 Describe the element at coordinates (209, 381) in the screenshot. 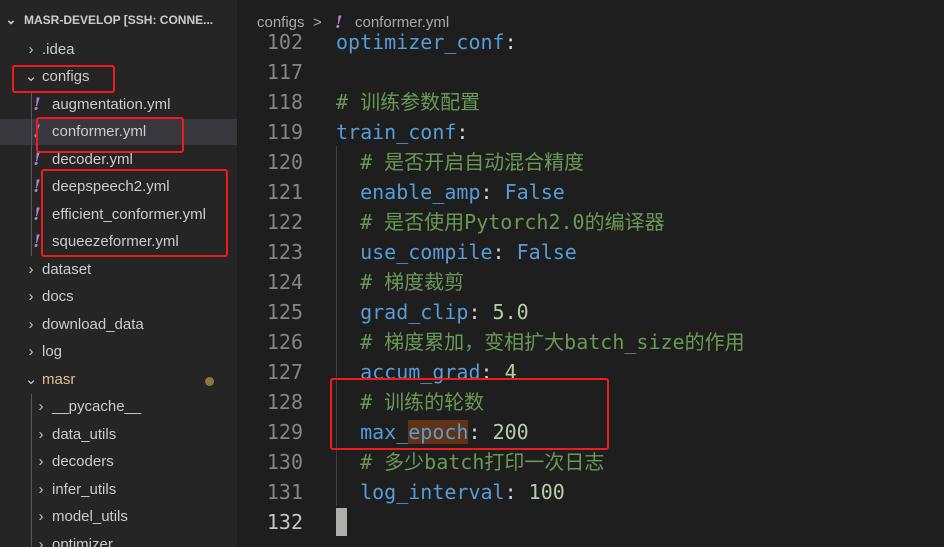

I see `modified-dot-icon` at that location.